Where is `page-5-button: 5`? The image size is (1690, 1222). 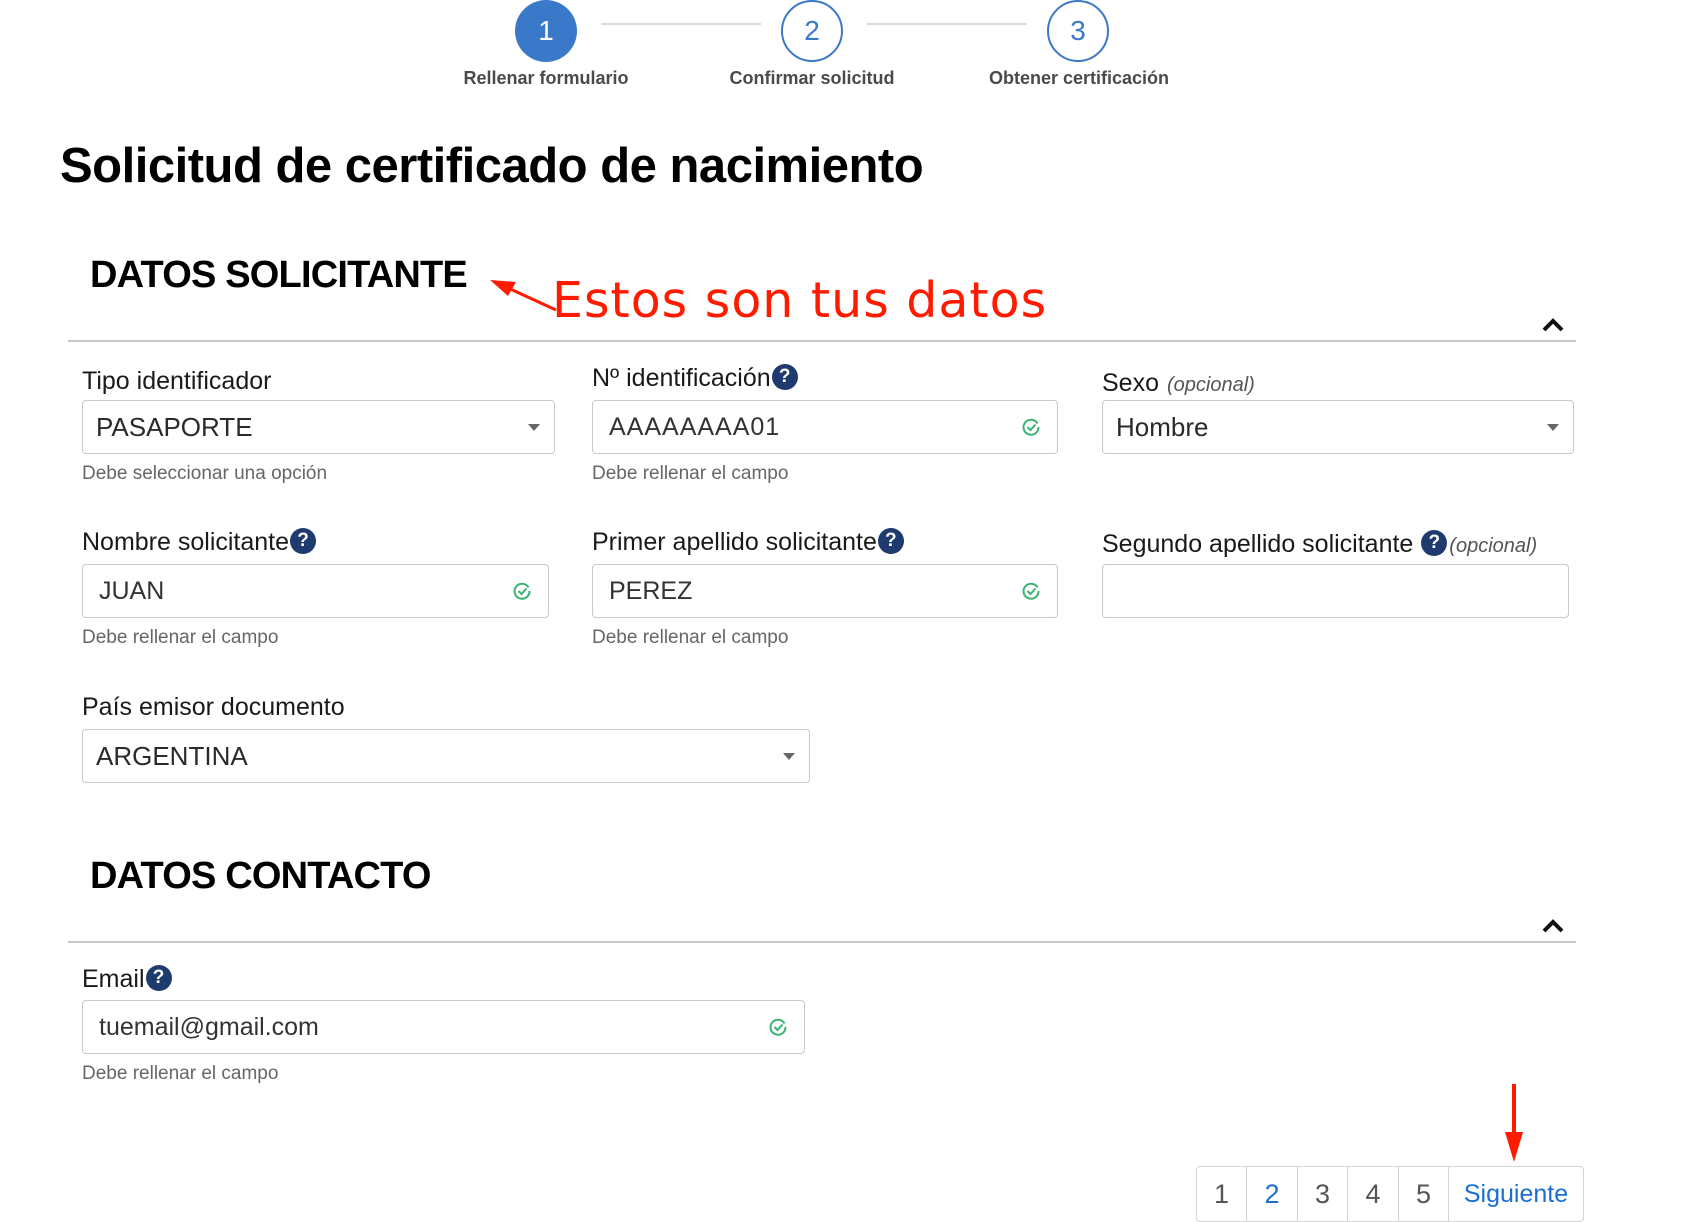
page-5-button: 5 is located at coordinates (1423, 1194).